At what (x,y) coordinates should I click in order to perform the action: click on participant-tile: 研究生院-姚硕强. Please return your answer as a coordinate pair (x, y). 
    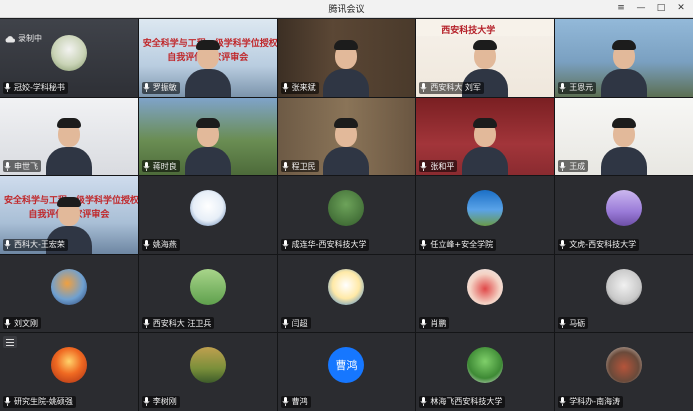
    Looking at the image, I should click on (69, 372).